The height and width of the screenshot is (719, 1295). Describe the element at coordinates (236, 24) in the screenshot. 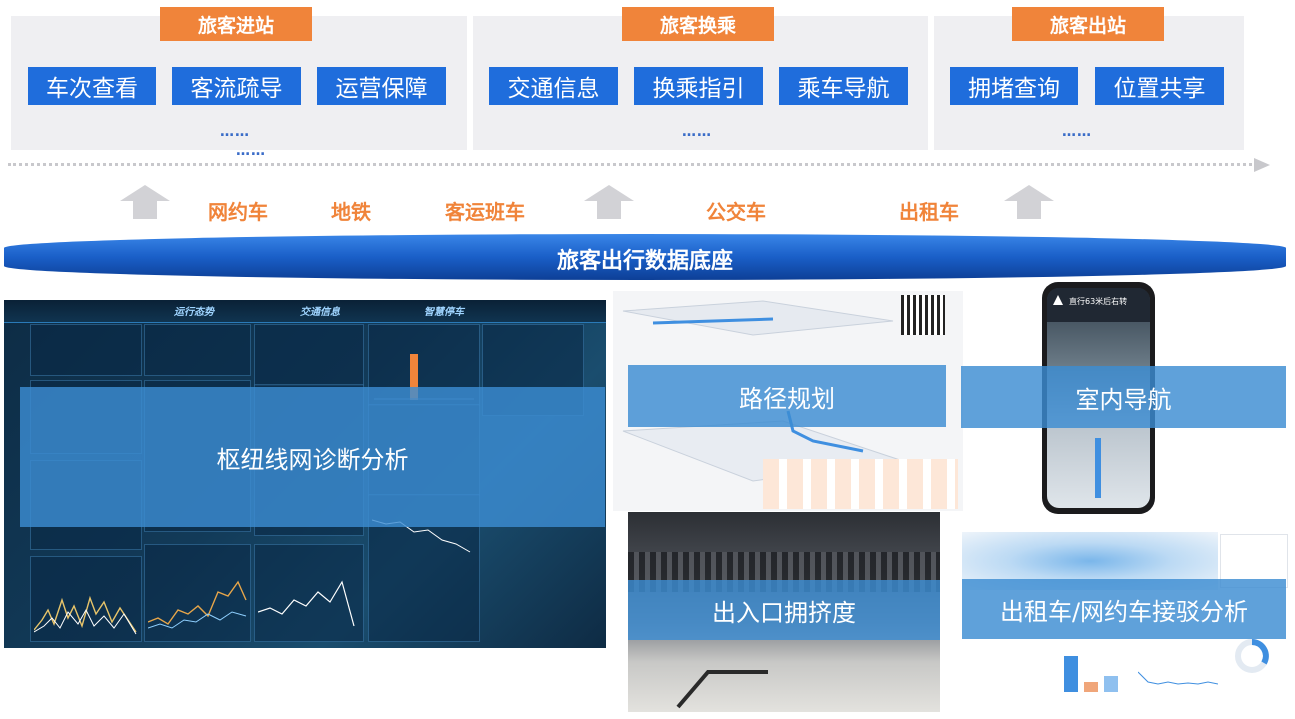

I see `stage-tag-entry: 旅客进站` at that location.